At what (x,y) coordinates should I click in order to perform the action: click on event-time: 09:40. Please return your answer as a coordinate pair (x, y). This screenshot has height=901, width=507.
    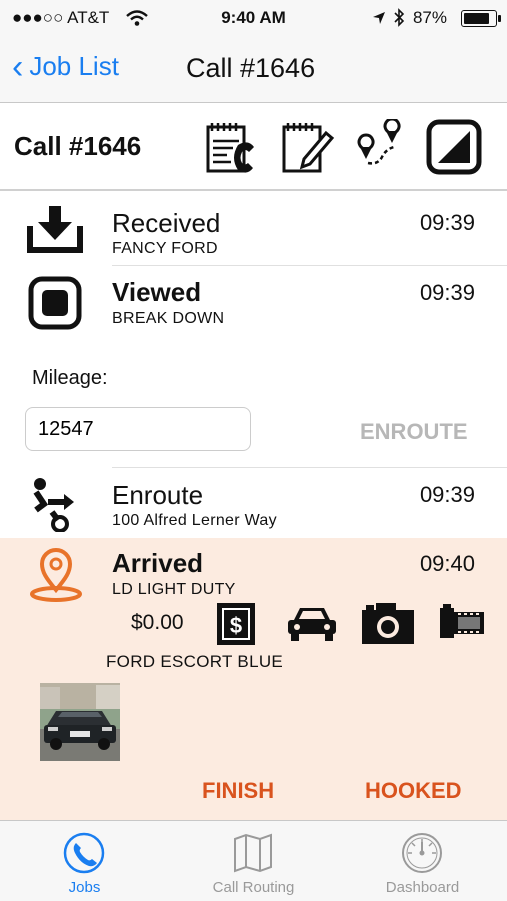
    Looking at the image, I should click on (447, 563).